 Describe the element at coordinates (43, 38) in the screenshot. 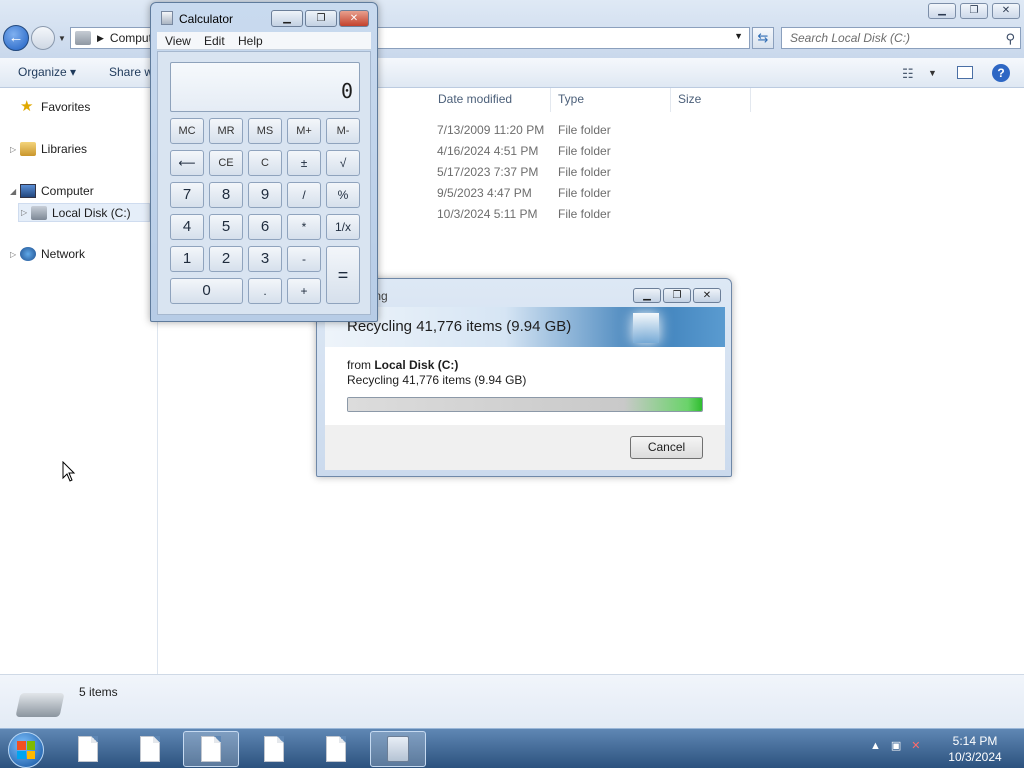

I see `forward-button` at that location.